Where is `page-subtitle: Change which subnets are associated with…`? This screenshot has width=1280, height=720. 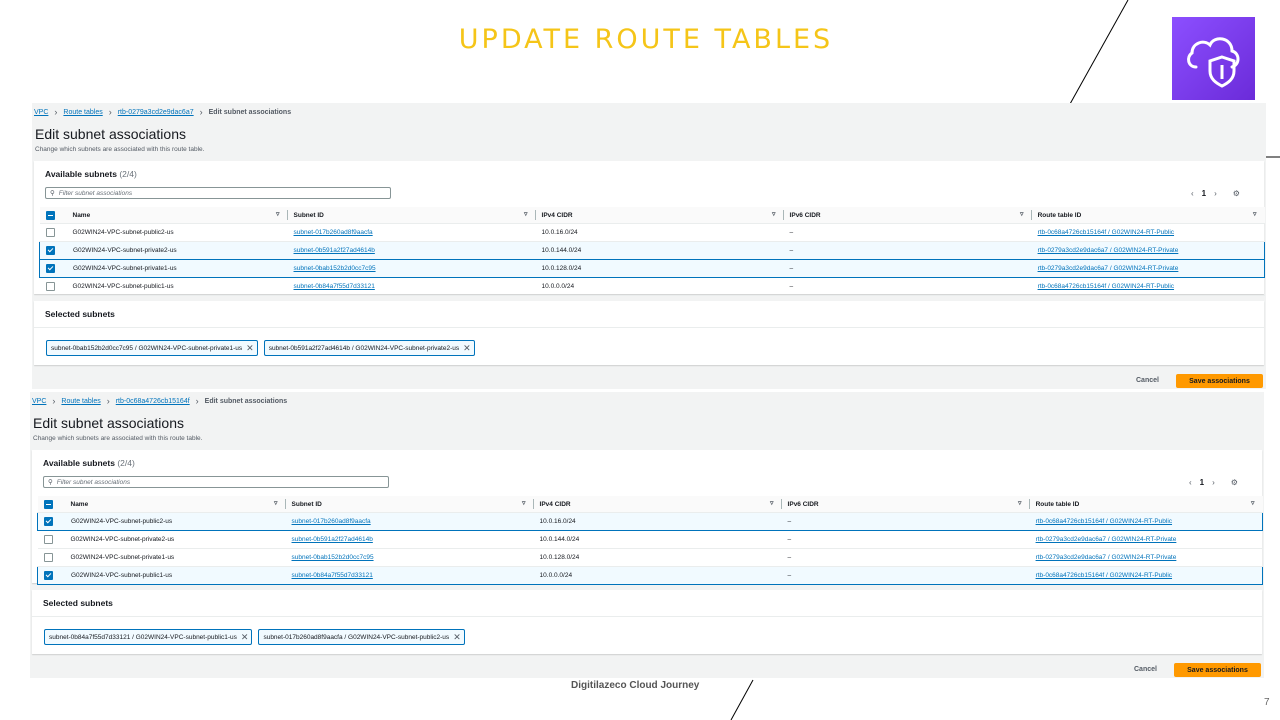 page-subtitle: Change which subnets are associated with… is located at coordinates (120, 149).